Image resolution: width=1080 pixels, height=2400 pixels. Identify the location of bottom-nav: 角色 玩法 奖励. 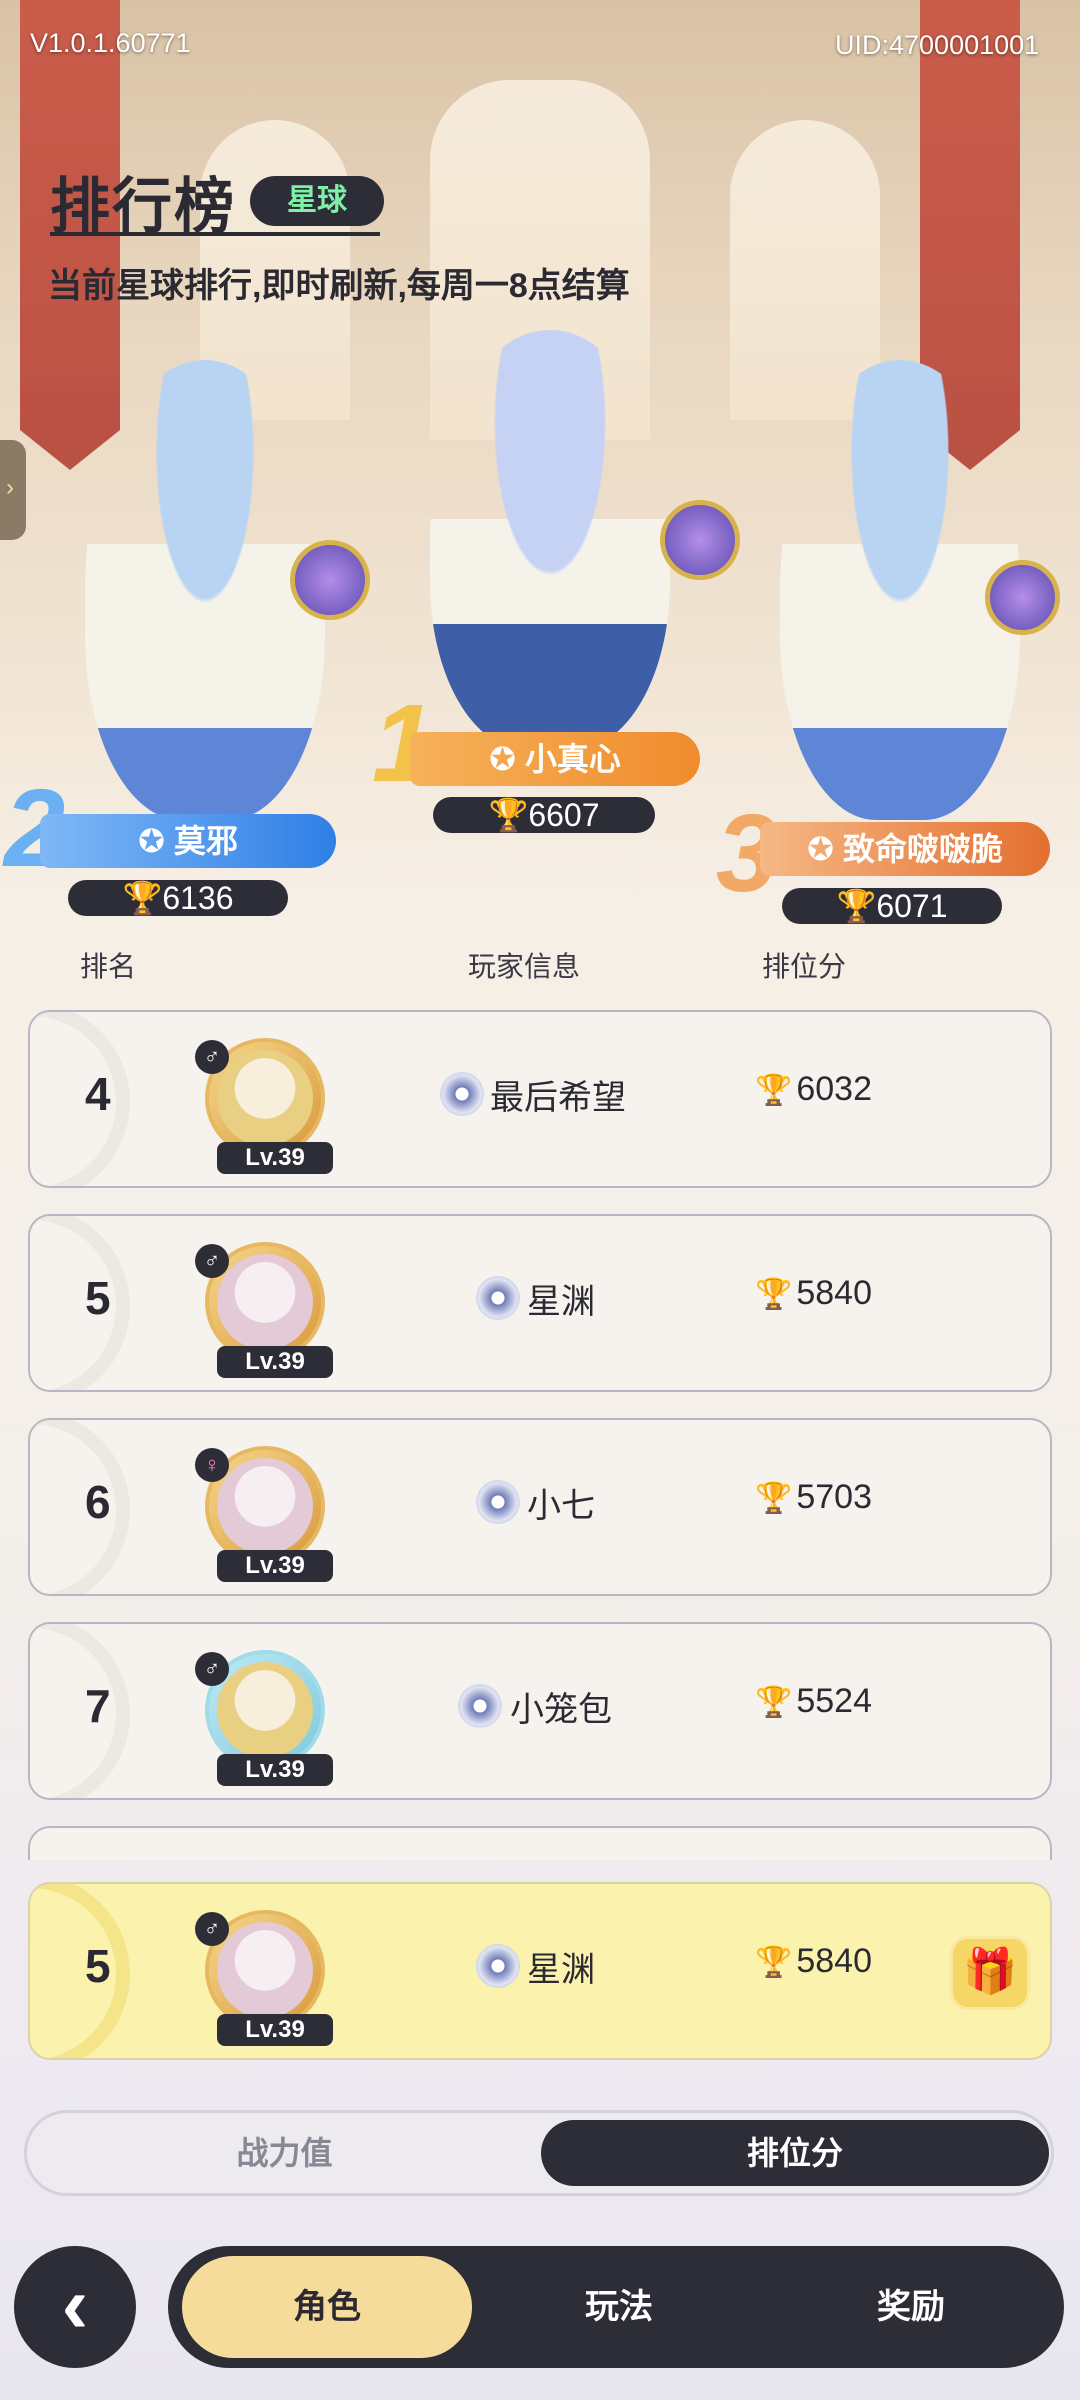
(616, 2307).